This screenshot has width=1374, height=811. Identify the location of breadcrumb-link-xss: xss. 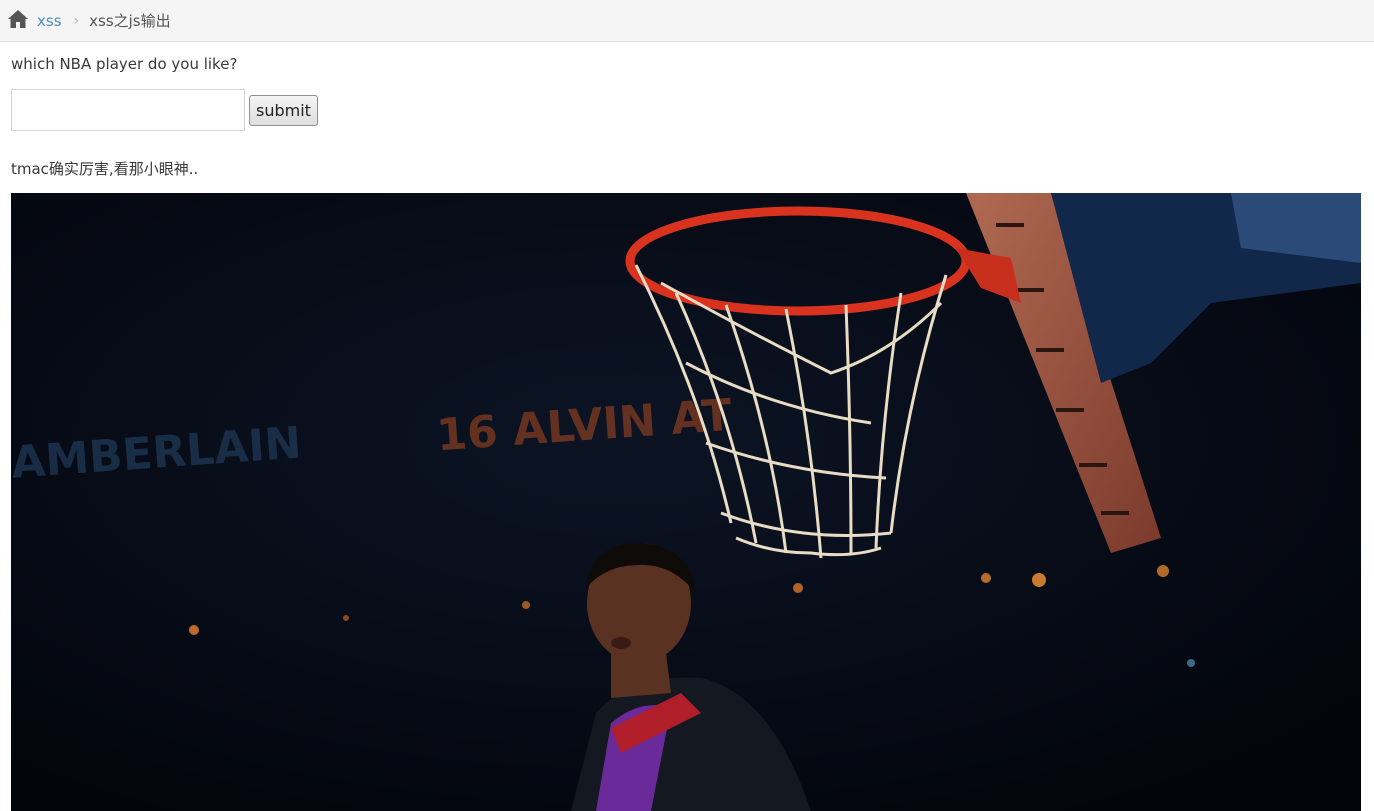
(49, 21).